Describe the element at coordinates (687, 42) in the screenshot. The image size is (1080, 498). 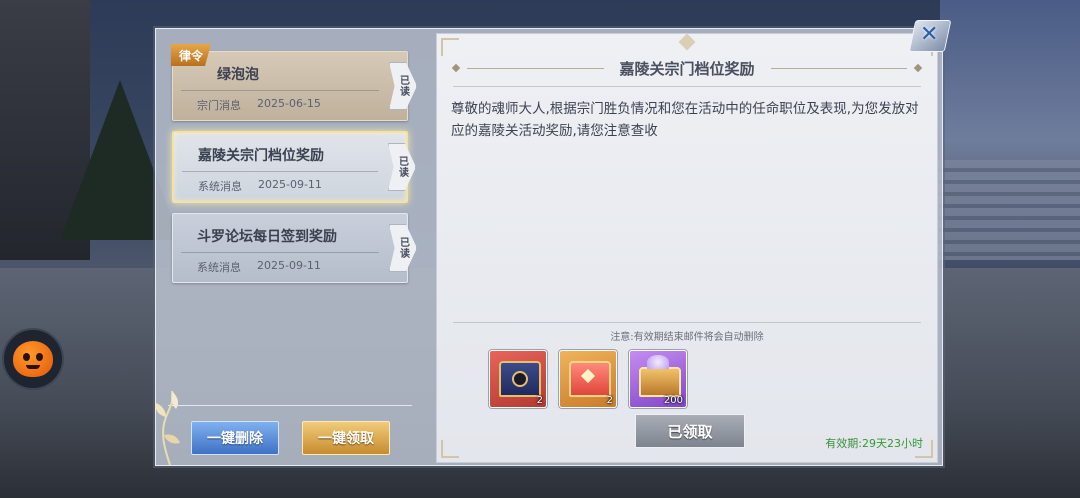
I see `gem-ornament-icon` at that location.